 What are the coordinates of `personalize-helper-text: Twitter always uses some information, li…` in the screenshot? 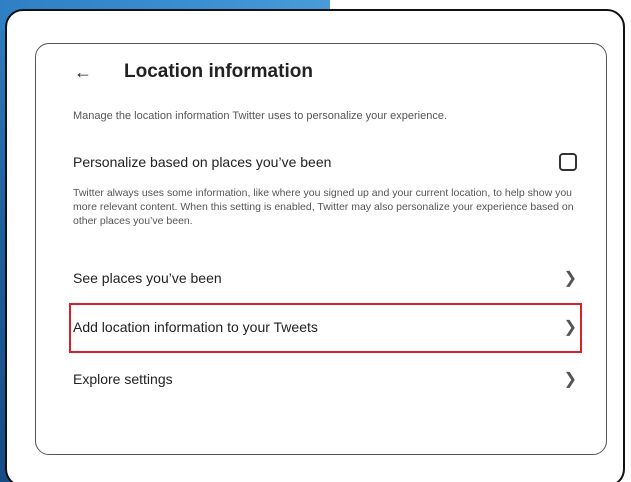 It's located at (323, 207).